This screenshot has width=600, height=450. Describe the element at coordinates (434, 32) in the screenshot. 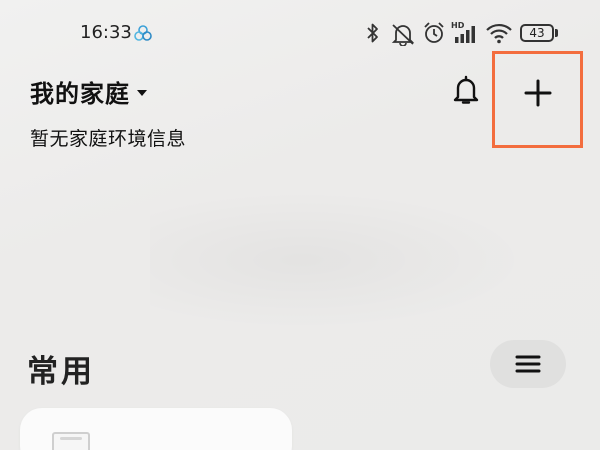

I see `alarm-icon` at that location.